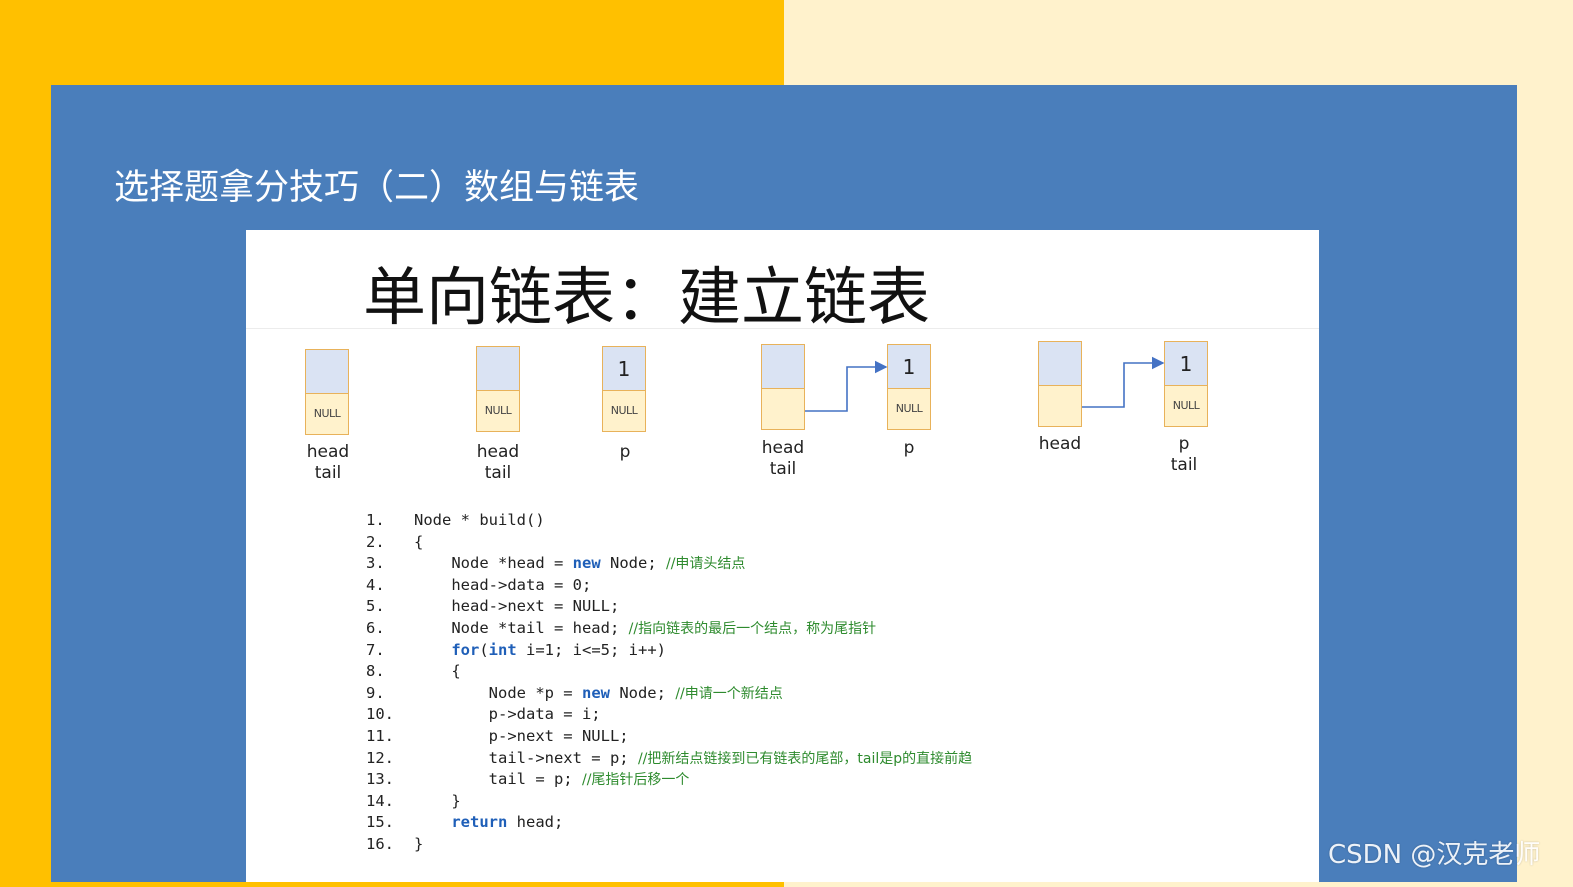 This screenshot has height=887, width=1573. I want to click on line-number: 3., so click(375, 563).